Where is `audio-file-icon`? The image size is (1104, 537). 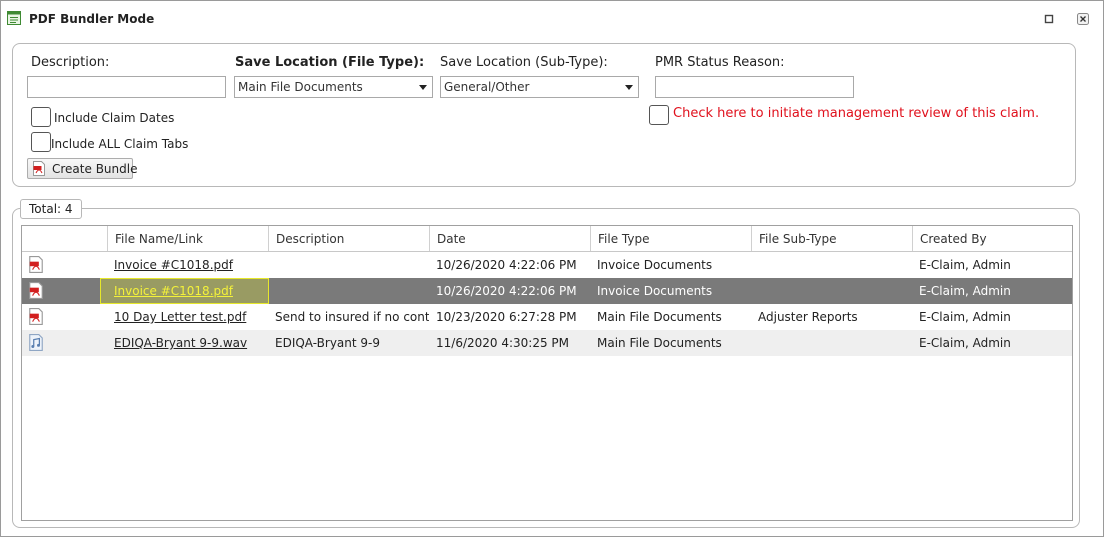 audio-file-icon is located at coordinates (64, 343).